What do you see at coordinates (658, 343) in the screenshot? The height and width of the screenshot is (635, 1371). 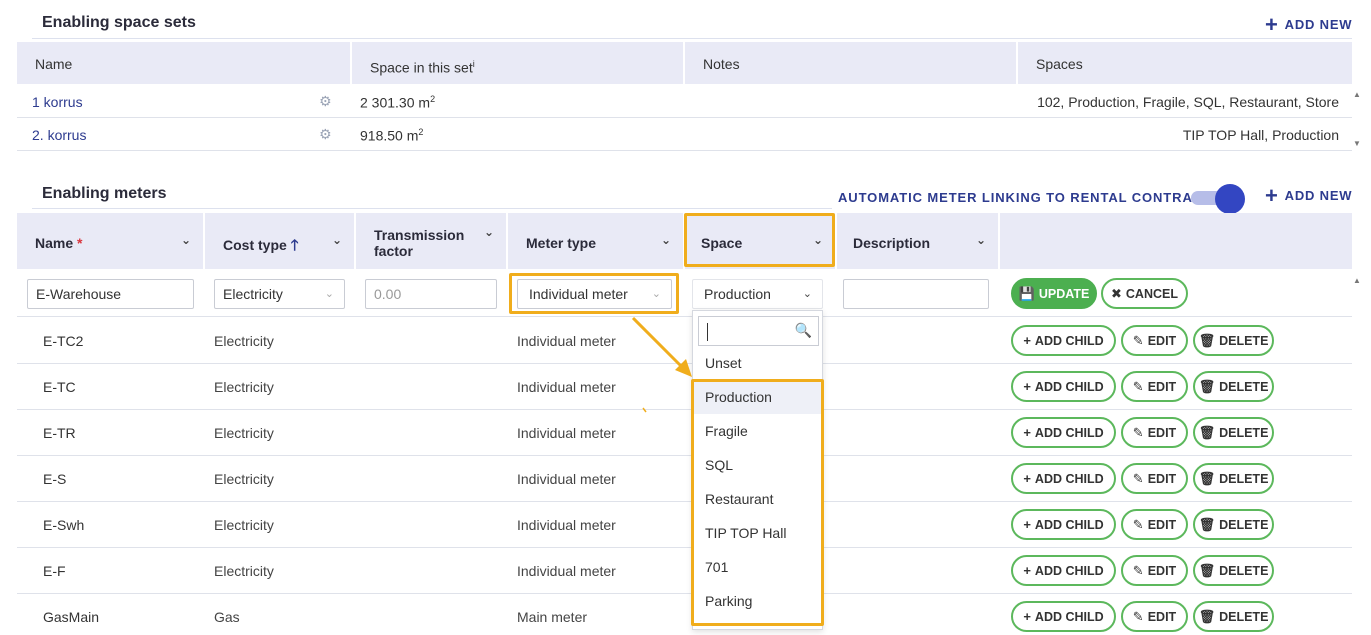 I see `arrow-shaft` at bounding box center [658, 343].